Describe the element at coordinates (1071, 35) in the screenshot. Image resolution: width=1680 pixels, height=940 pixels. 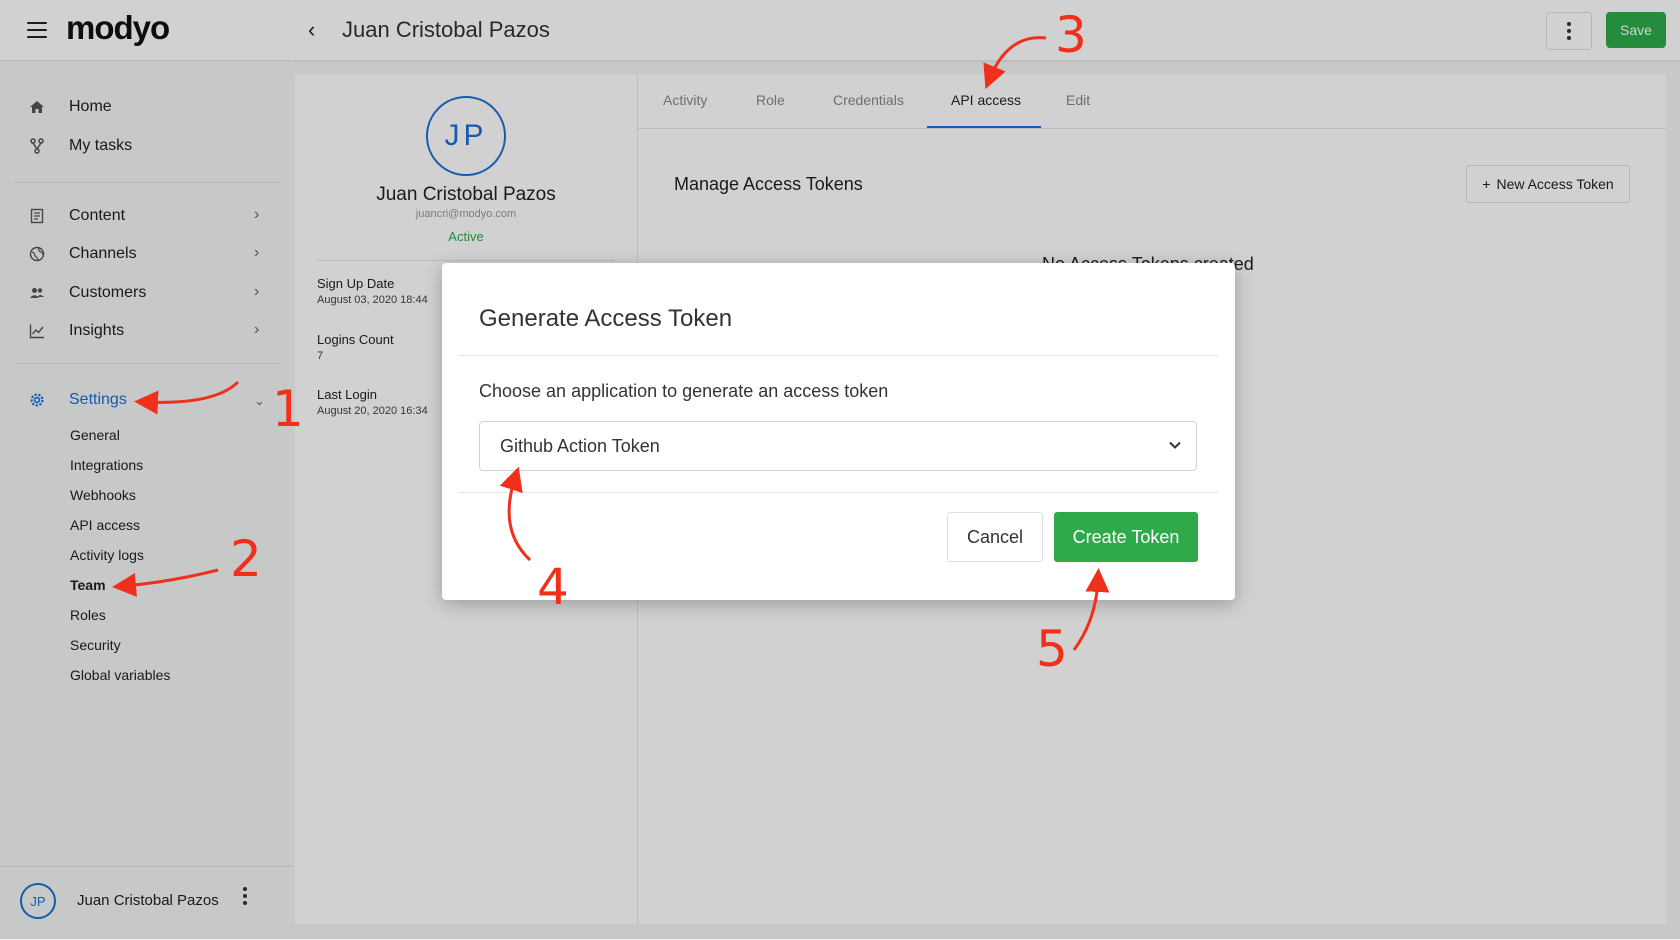
I see `annotation-number-3: 3` at that location.